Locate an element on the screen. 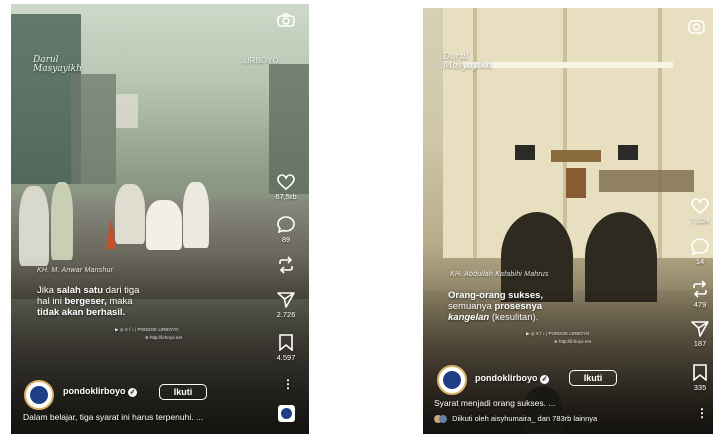 The image size is (713, 434). location-tag: LIRBOYO is located at coordinates (261, 60).